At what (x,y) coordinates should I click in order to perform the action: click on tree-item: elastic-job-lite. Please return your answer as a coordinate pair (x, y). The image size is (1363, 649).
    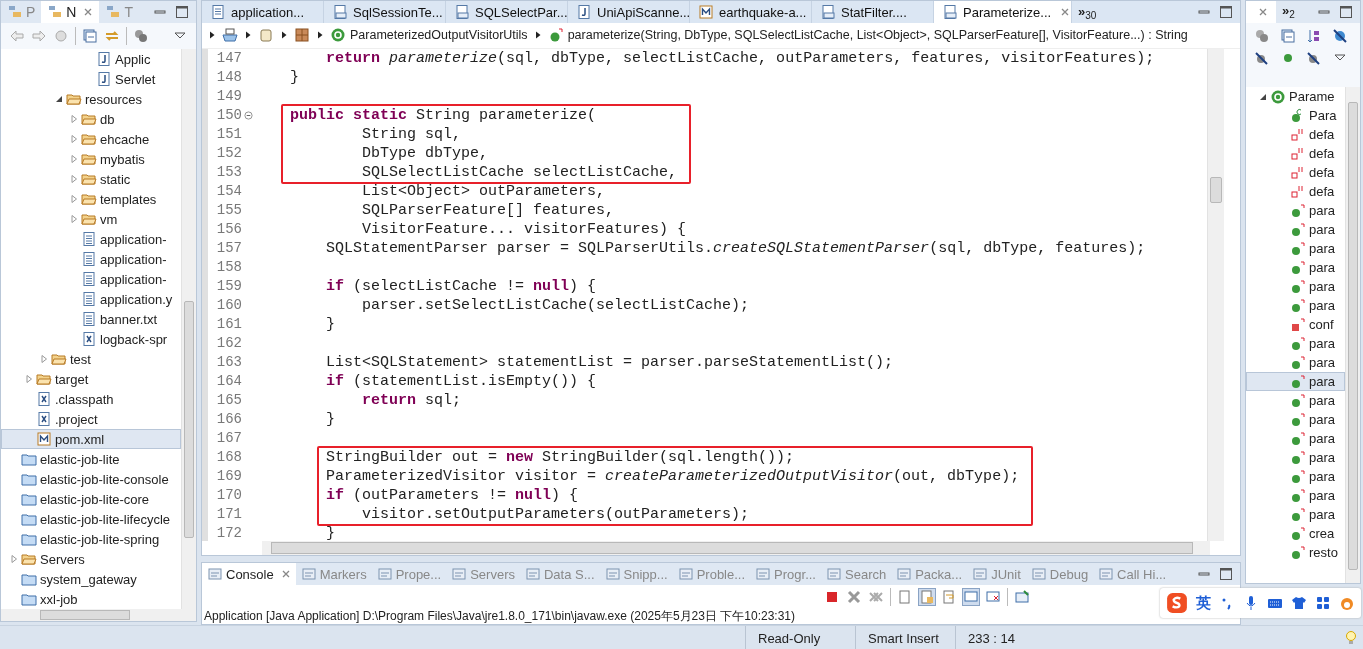
    Looking at the image, I should click on (91, 459).